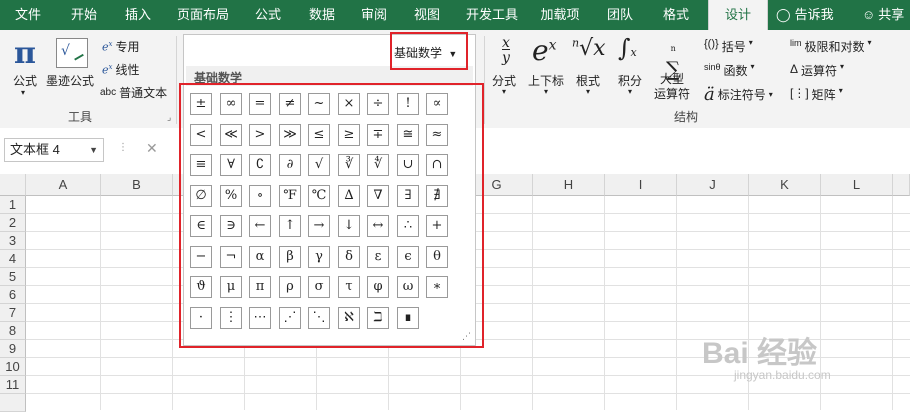 The image size is (910, 412). What do you see at coordinates (741, 95) in the screenshot?
I see `accent-label: 标注符号` at bounding box center [741, 95].